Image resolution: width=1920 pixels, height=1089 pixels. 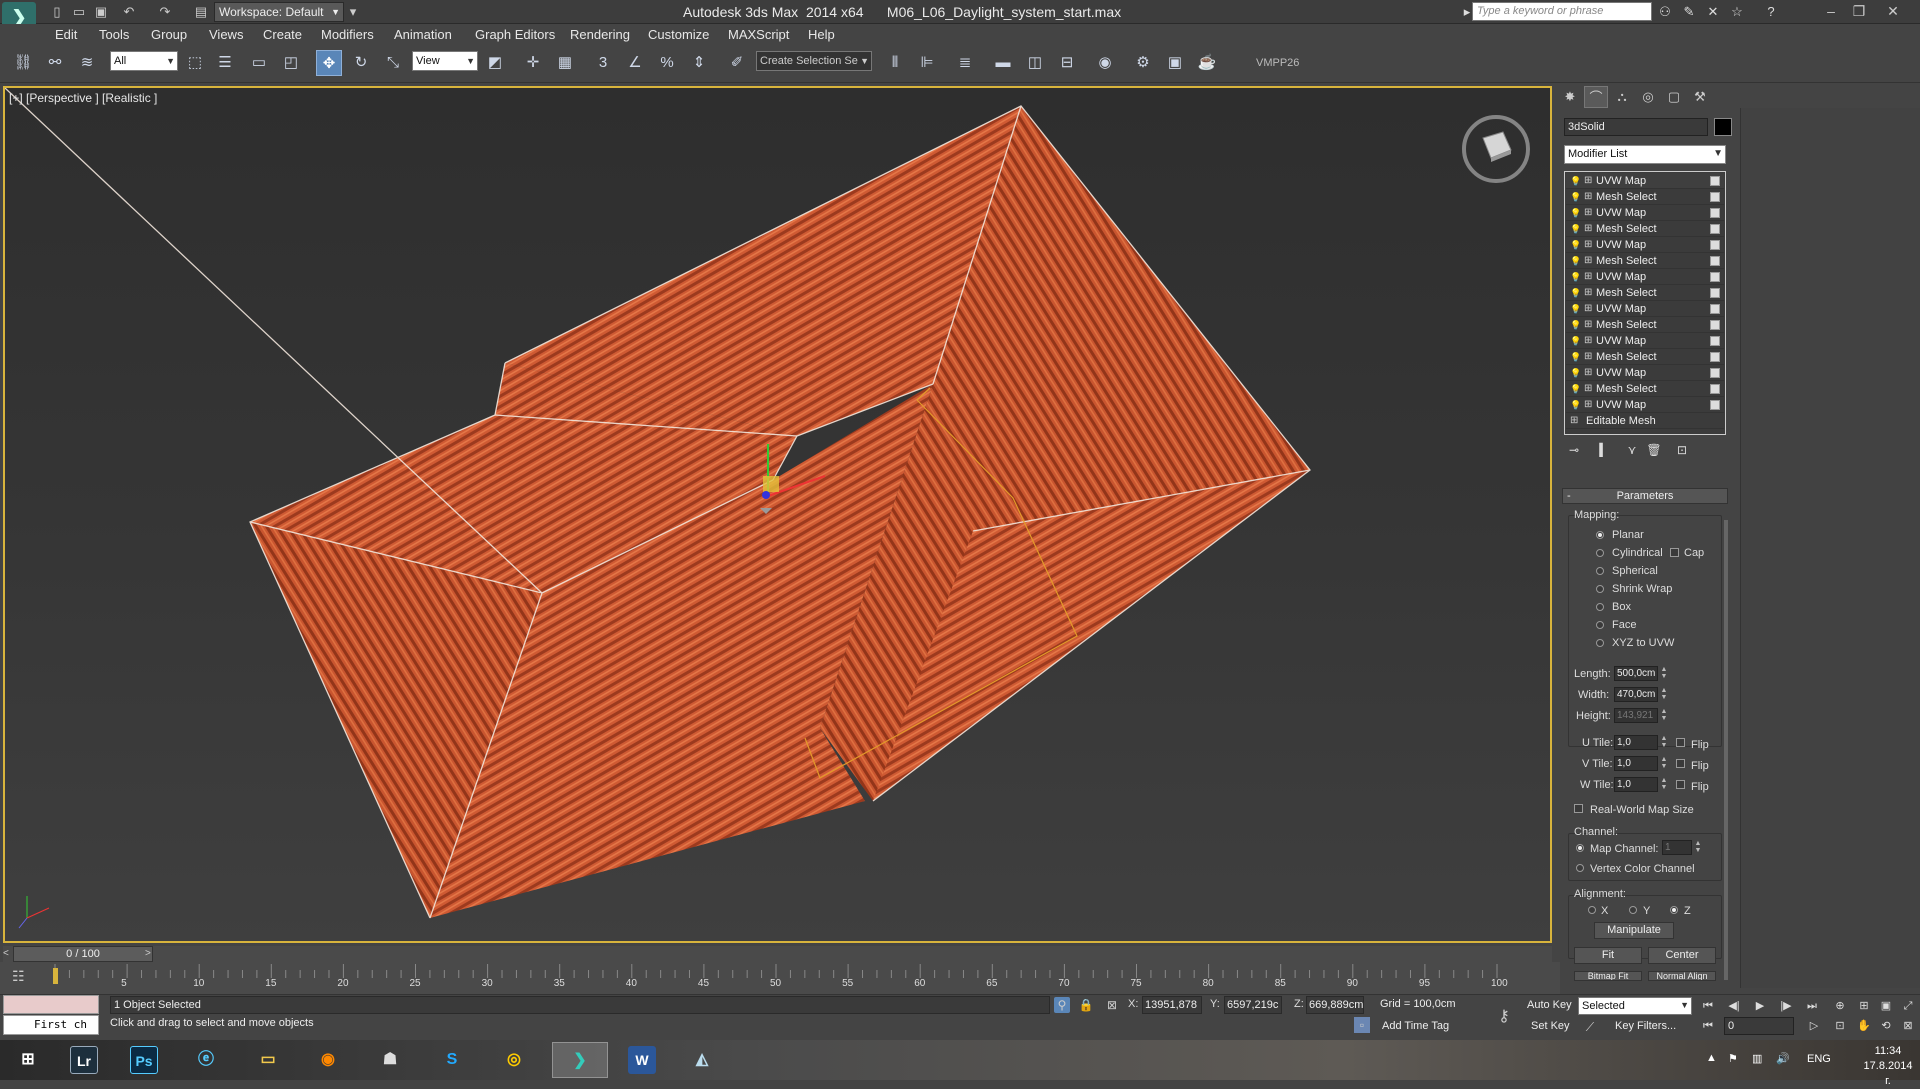 I want to click on stack-item: 💡 ⊞ Mesh Select, so click(x=1645, y=293).